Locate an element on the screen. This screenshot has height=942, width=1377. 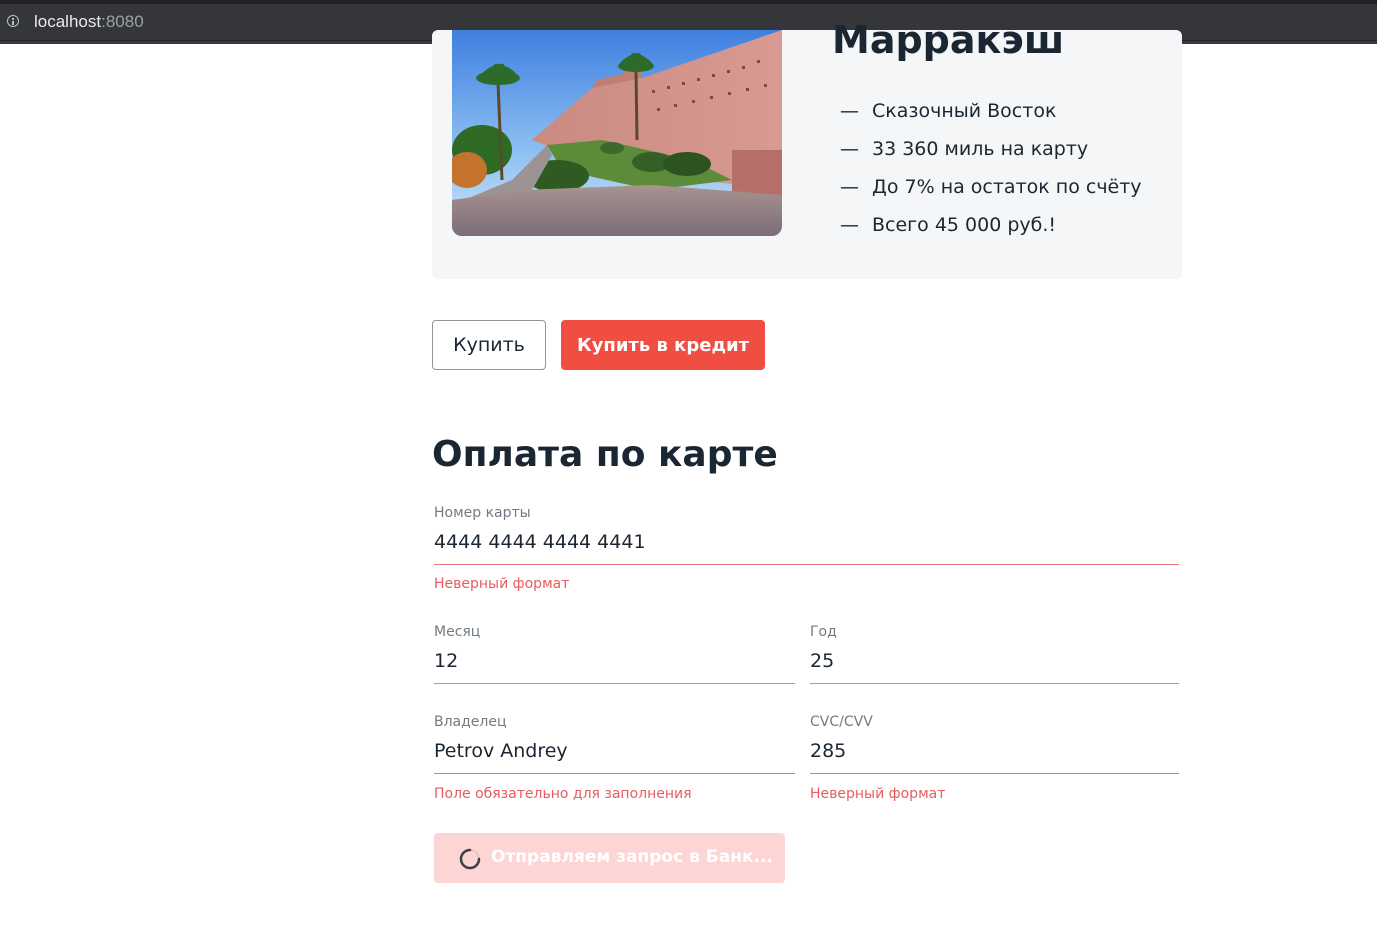
card-number-error: Неверный формат is located at coordinates (502, 584).